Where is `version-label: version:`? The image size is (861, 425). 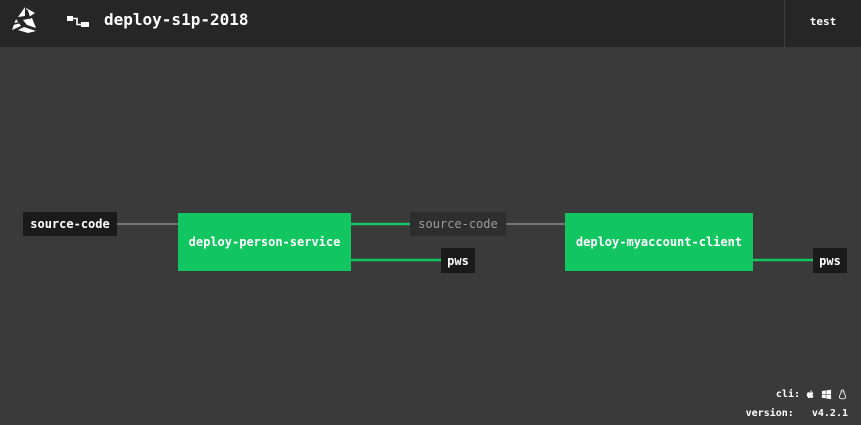 version-label: version: is located at coordinates (769, 413).